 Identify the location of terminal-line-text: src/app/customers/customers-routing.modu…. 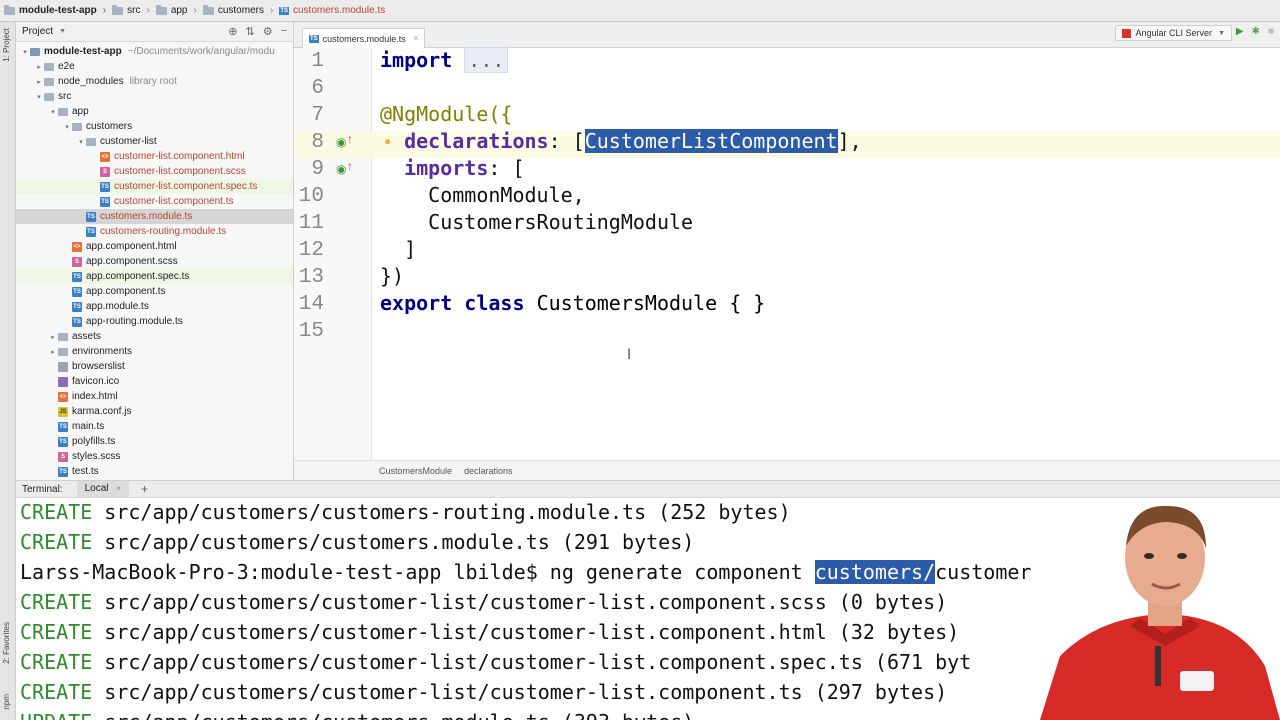
(441, 512).